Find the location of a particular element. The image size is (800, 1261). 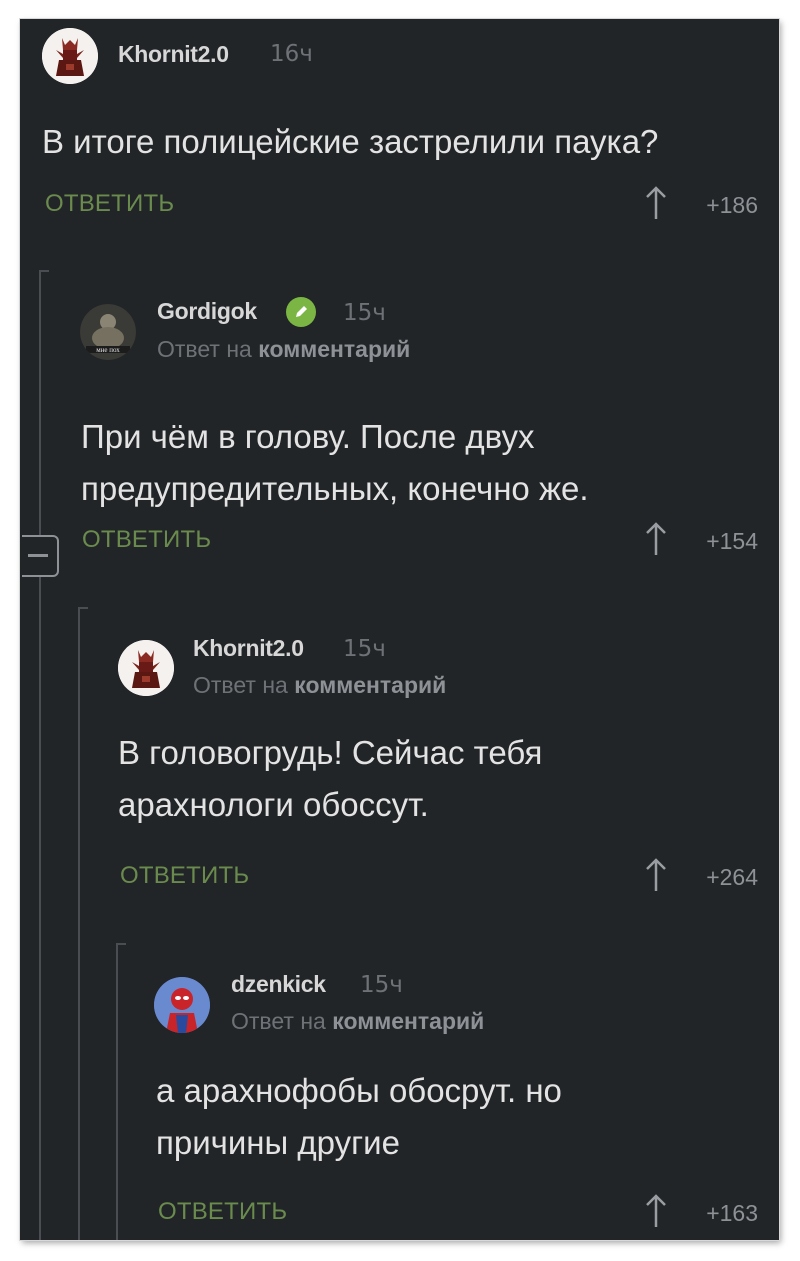

thread-line-level3-top is located at coordinates (121, 944).